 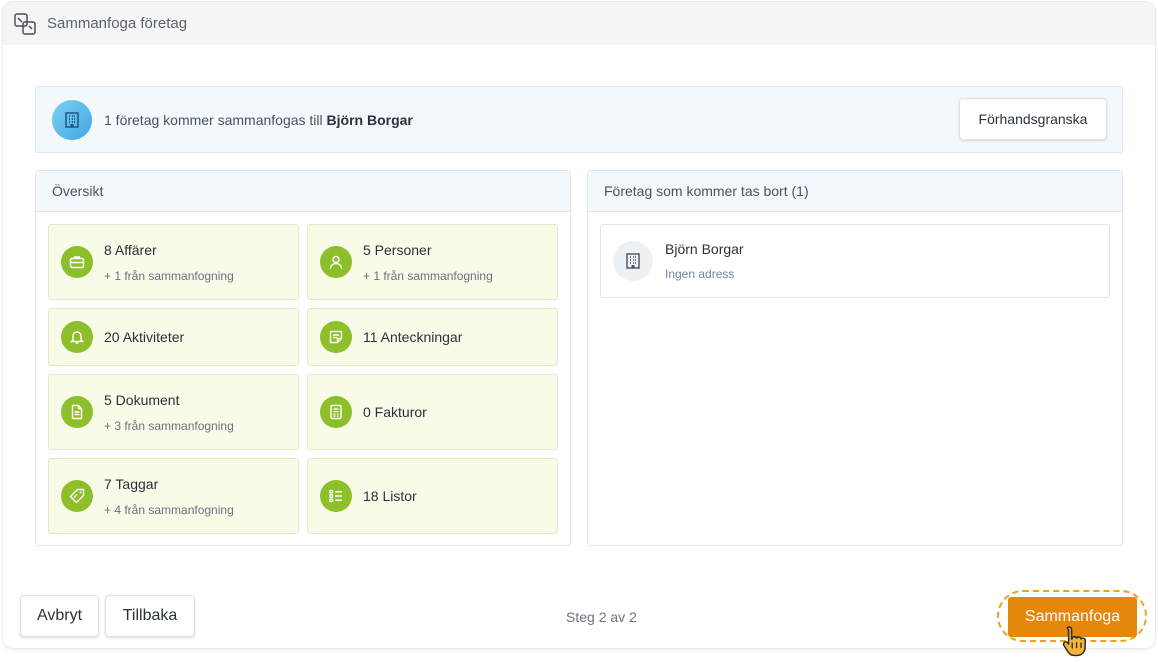 I want to click on document-icon, so click(x=77, y=412).